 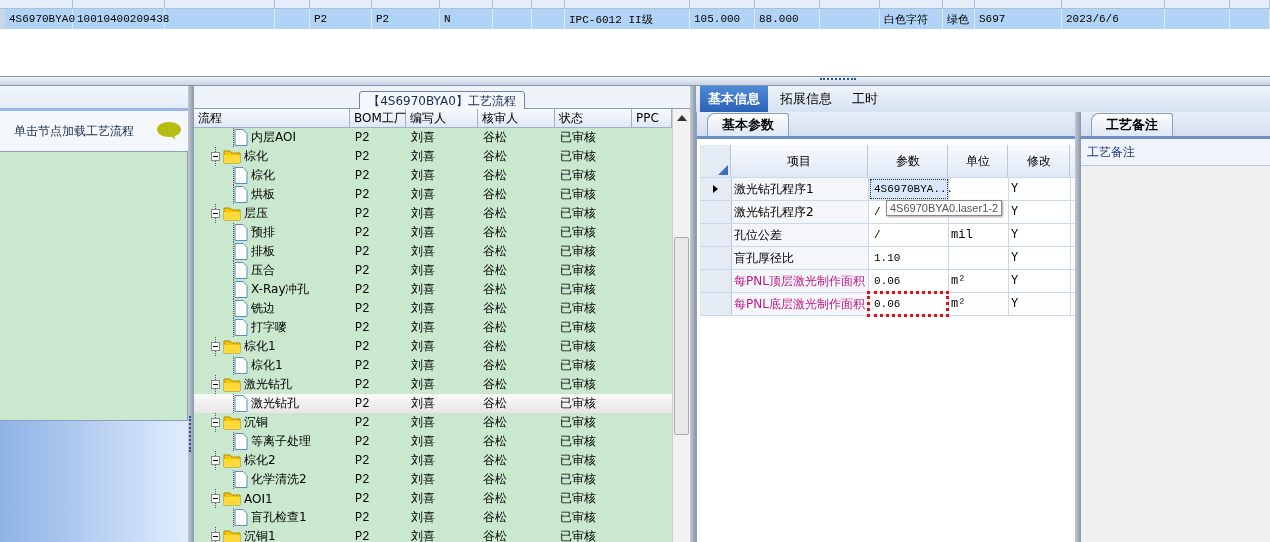 What do you see at coordinates (799, 161) in the screenshot?
I see `column-header: 项目` at bounding box center [799, 161].